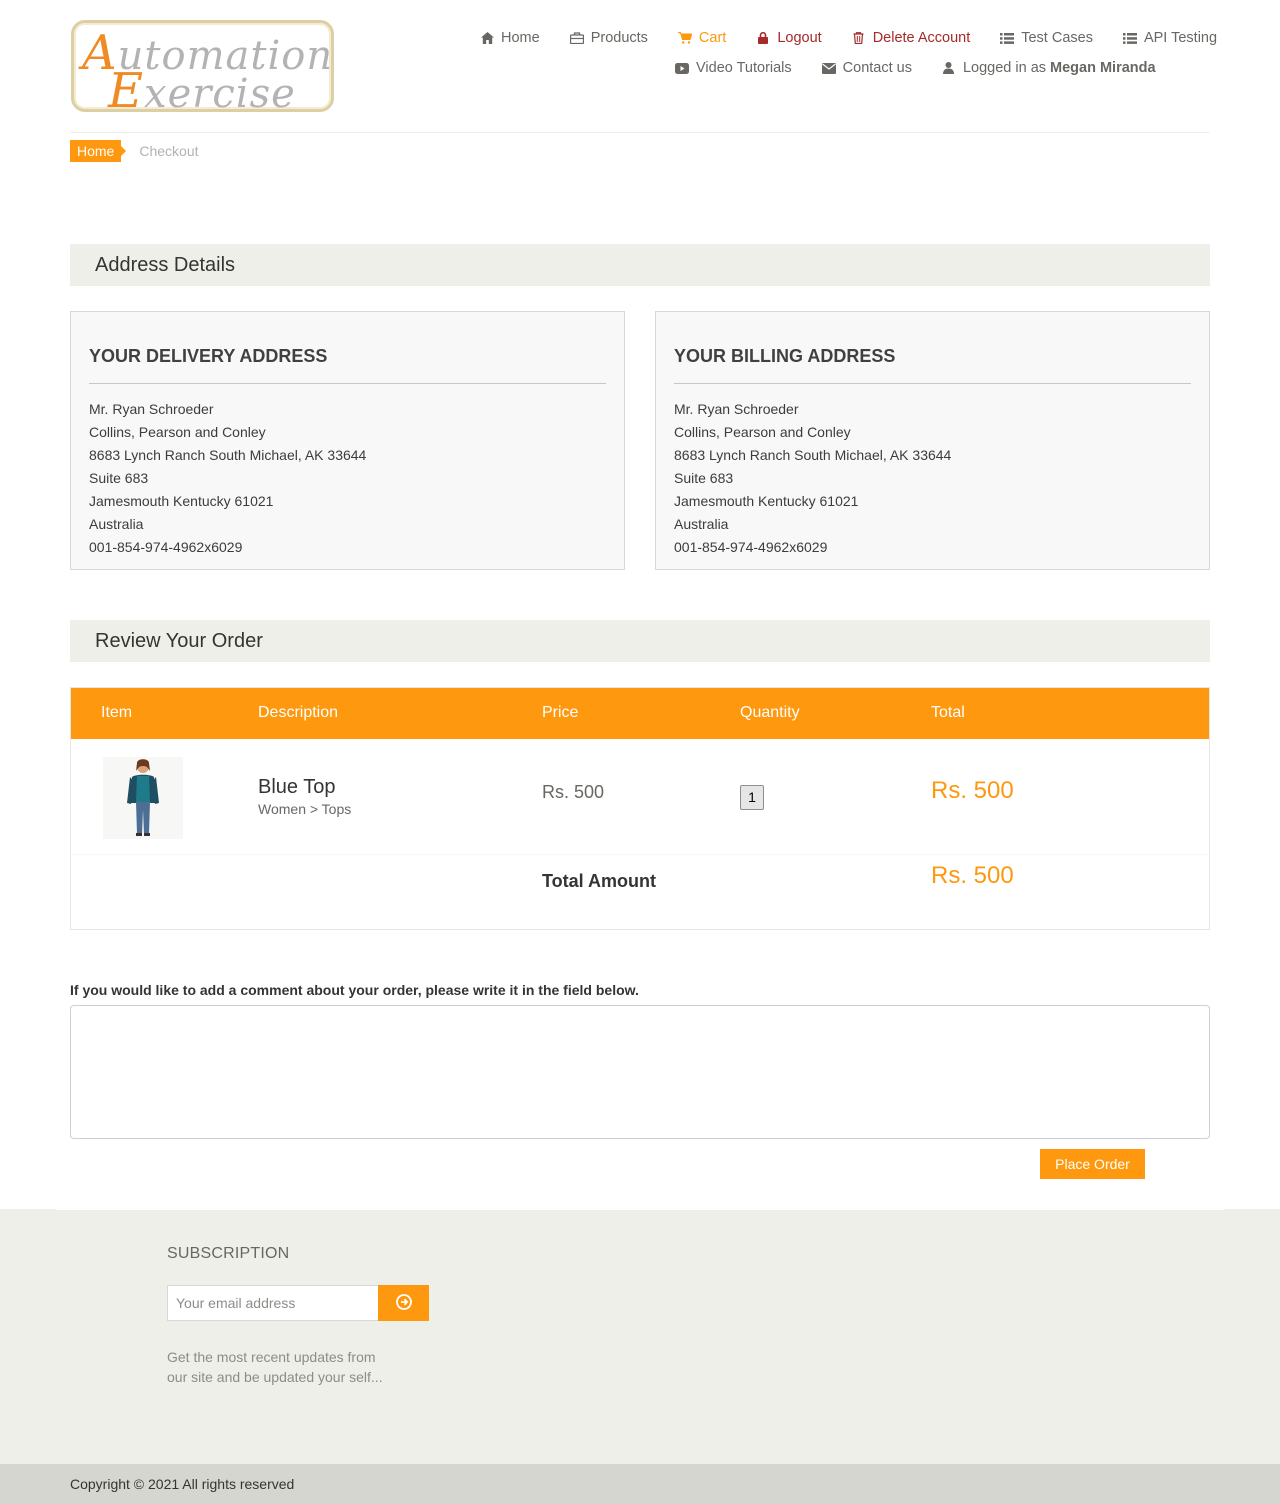 The height and width of the screenshot is (1504, 1280). Describe the element at coordinates (972, 875) in the screenshot. I see `total-amount-value: Rs. 500` at that location.